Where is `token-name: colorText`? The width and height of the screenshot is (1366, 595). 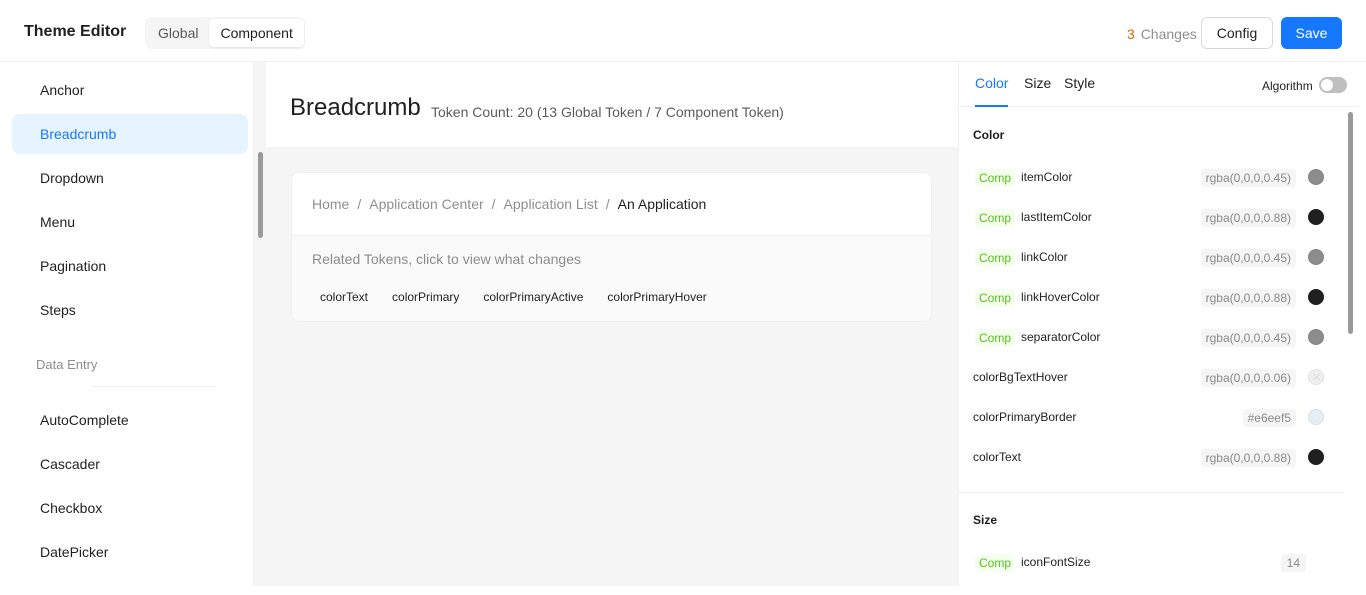
token-name: colorText is located at coordinates (997, 457).